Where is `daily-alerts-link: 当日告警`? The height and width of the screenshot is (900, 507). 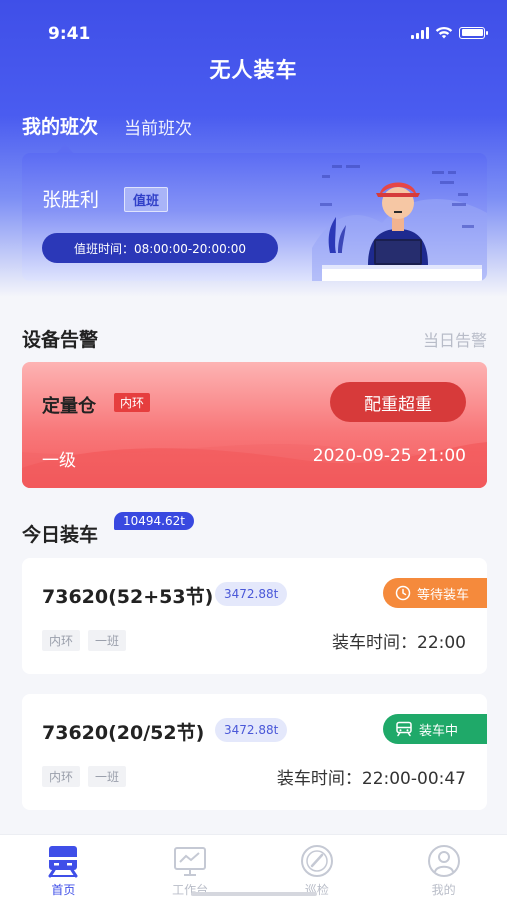
daily-alerts-link: 当日告警 is located at coordinates (455, 339).